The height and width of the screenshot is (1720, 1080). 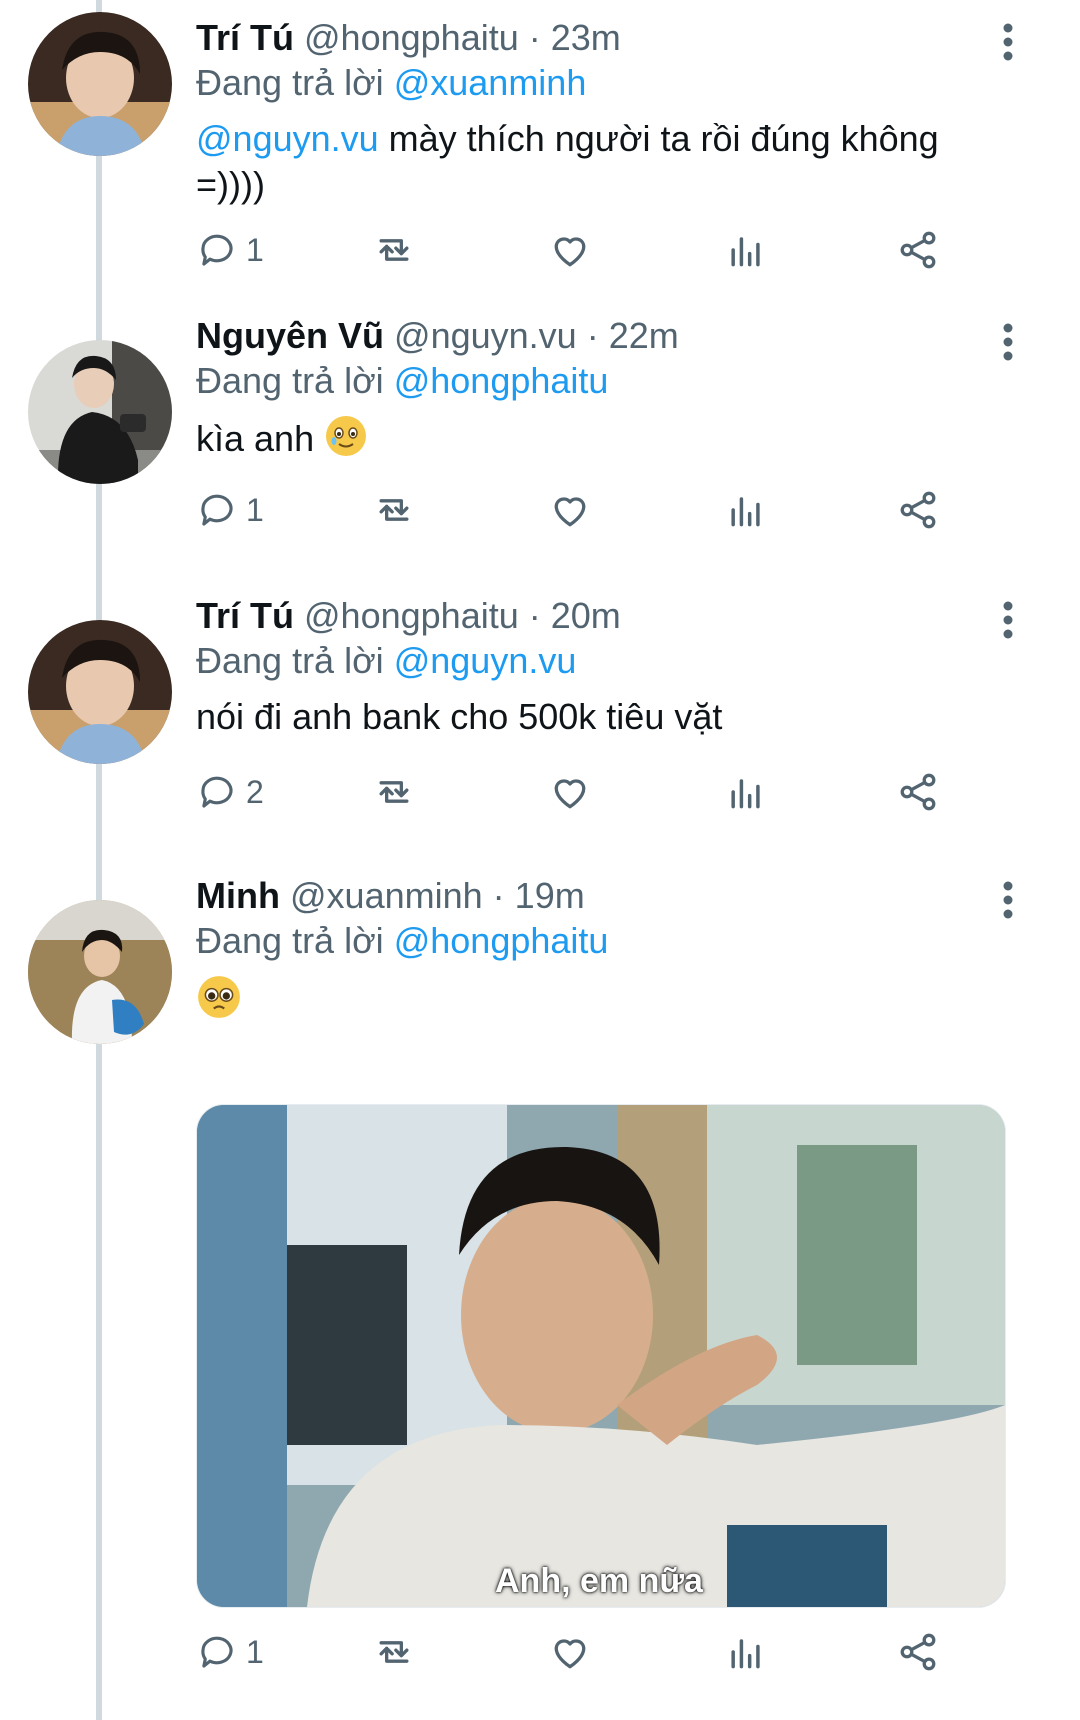 I want to click on replying-to-mention: @nguyn.vu, so click(x=485, y=660).